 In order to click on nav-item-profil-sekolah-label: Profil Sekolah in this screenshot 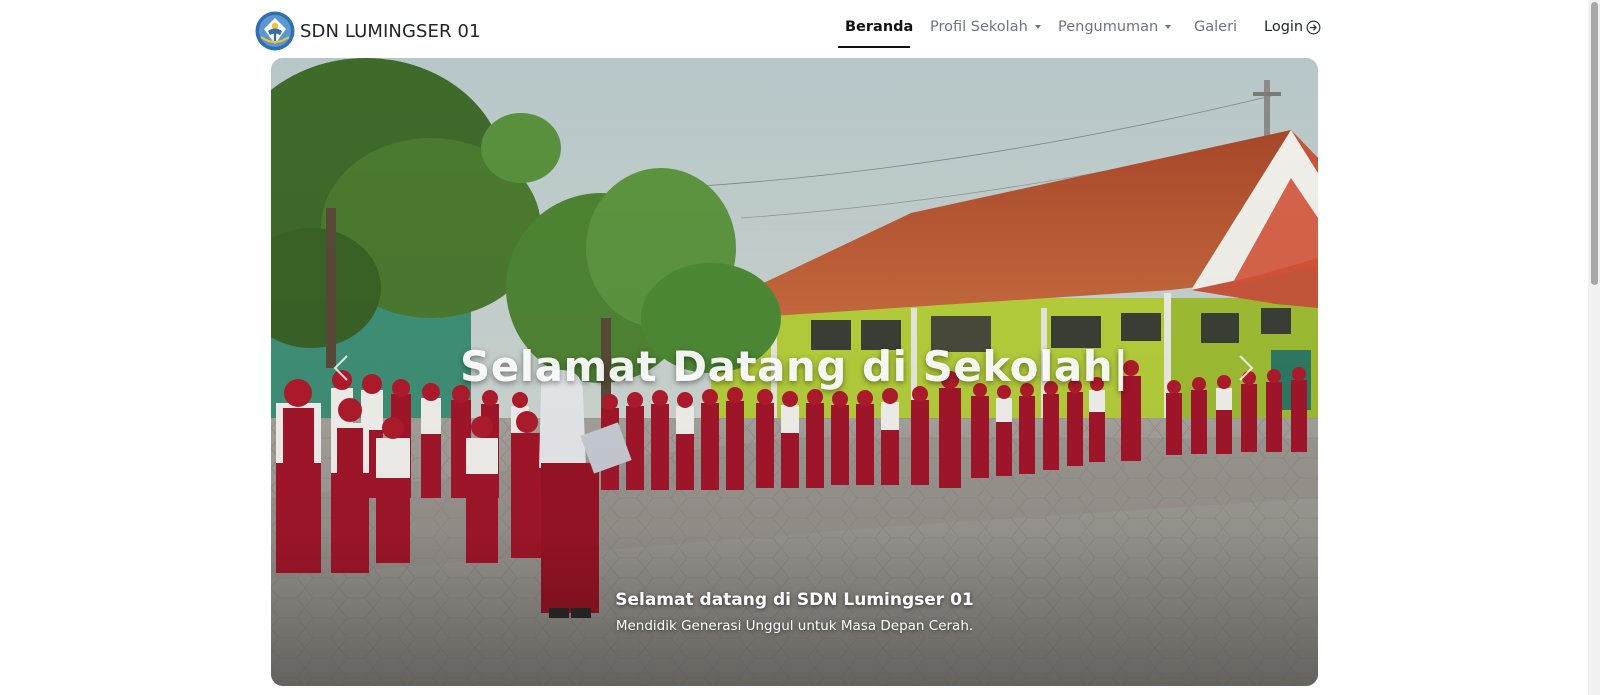, I will do `click(979, 27)`.